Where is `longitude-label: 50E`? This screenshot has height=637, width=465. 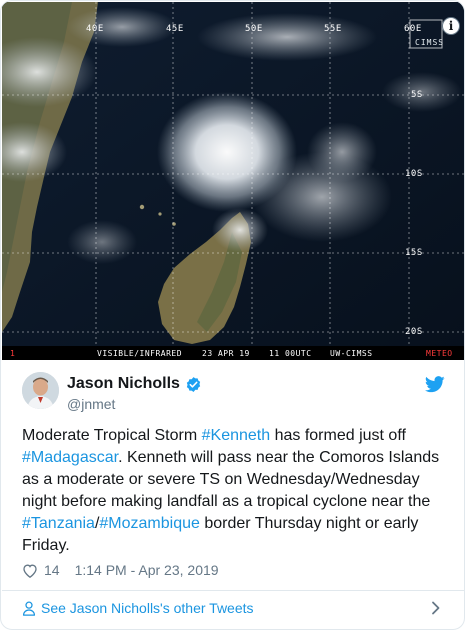 longitude-label: 50E is located at coordinates (254, 29).